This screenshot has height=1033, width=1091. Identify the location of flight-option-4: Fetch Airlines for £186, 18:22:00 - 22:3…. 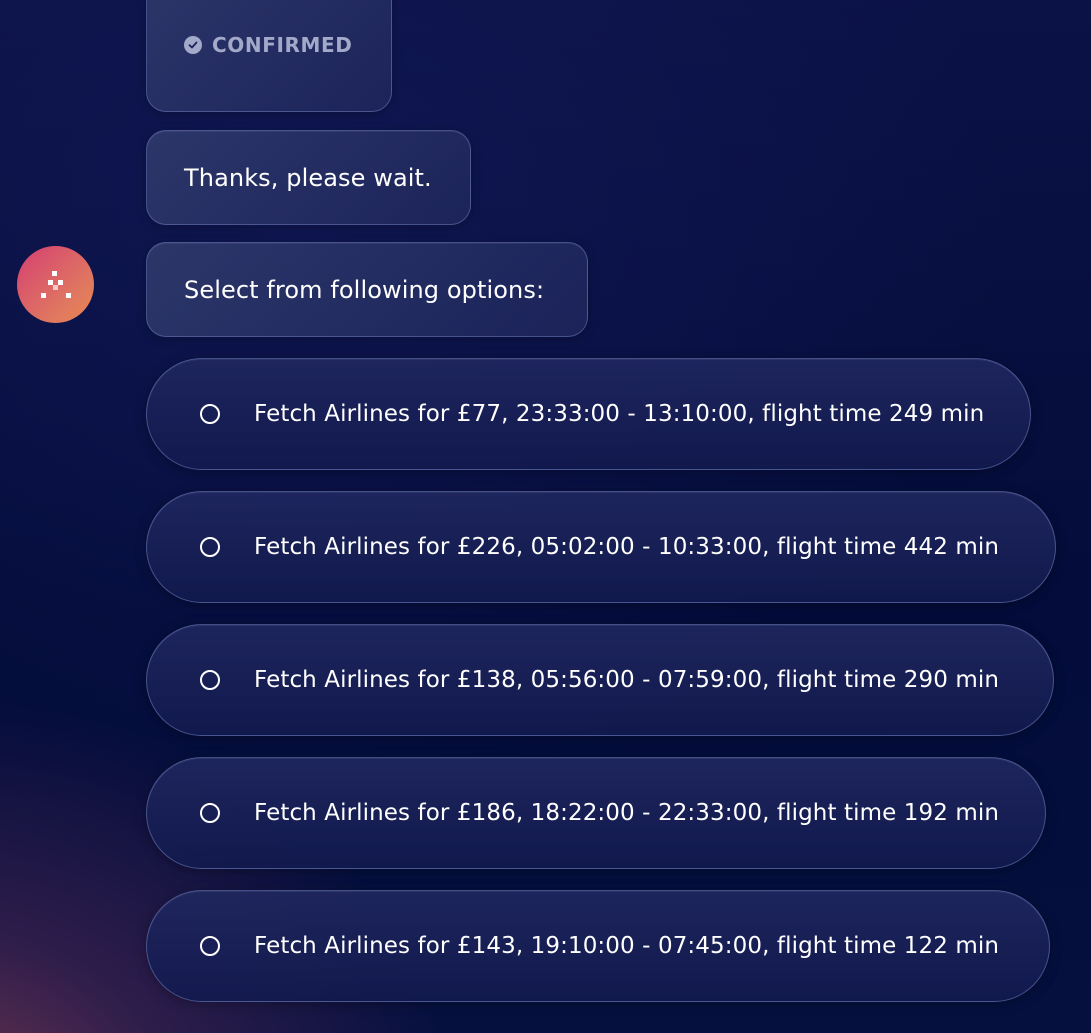
(596, 813).